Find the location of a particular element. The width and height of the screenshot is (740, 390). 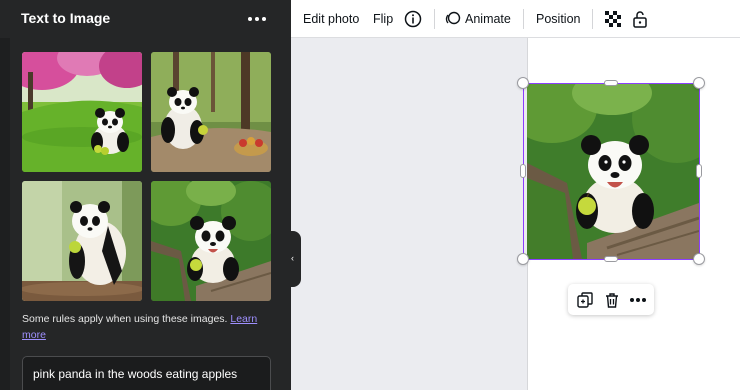

unlock-icon is located at coordinates (640, 19).